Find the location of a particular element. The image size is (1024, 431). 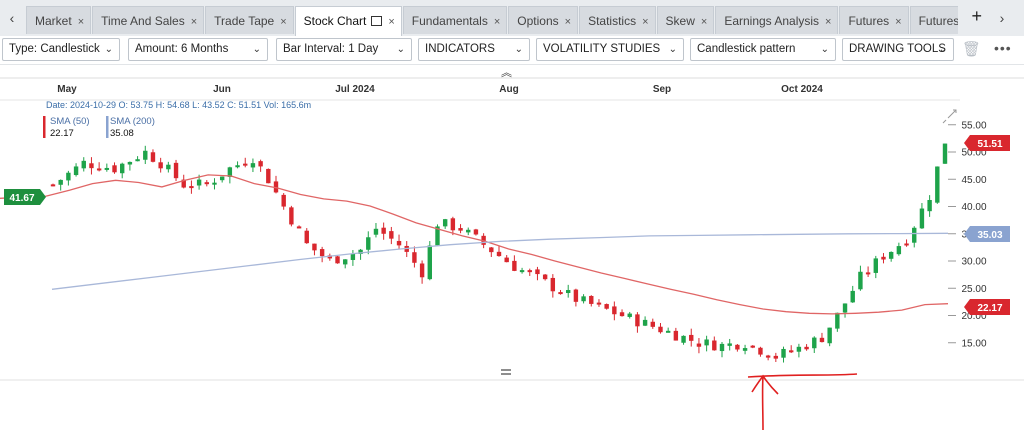

x-axis-label: May is located at coordinates (67, 89).